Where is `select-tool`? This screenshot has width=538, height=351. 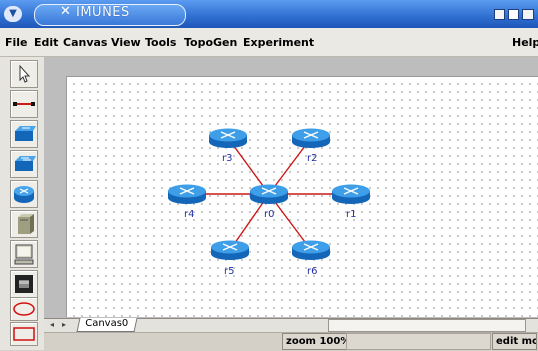 select-tool is located at coordinates (24, 74).